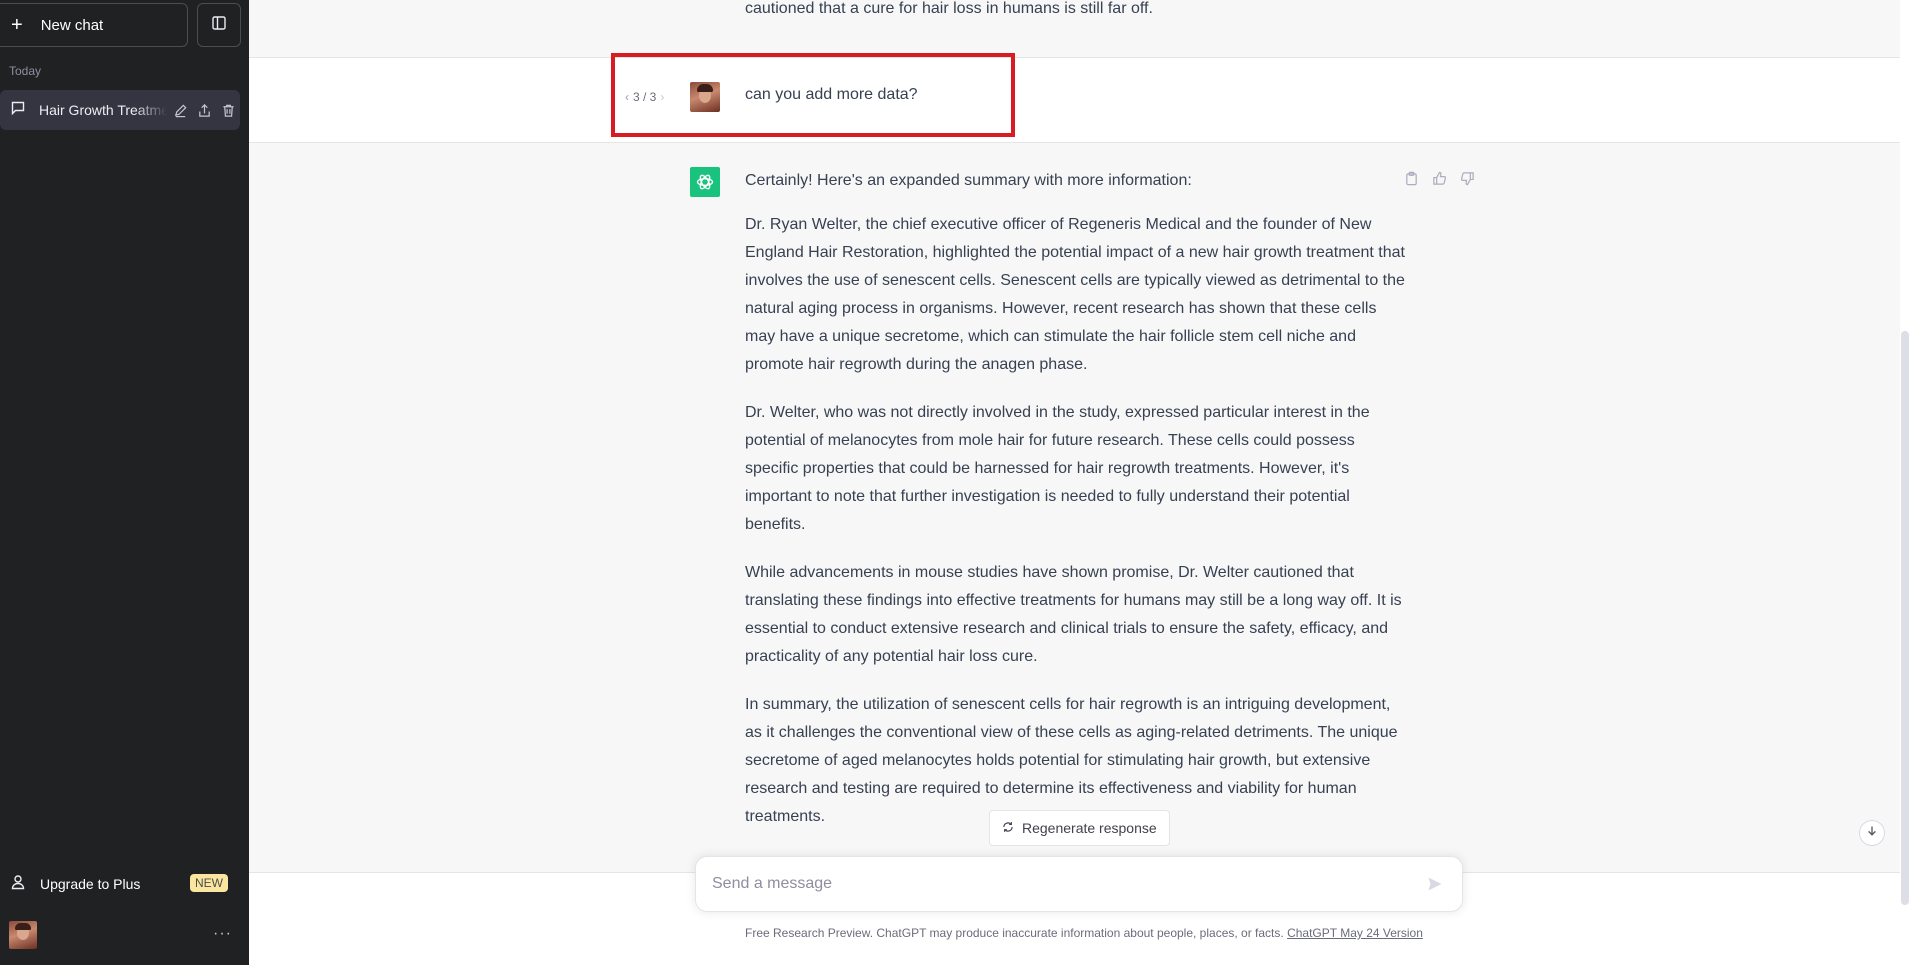 This screenshot has height=965, width=1909. Describe the element at coordinates (1411, 178) in the screenshot. I see `copy-clipboard-icon` at that location.